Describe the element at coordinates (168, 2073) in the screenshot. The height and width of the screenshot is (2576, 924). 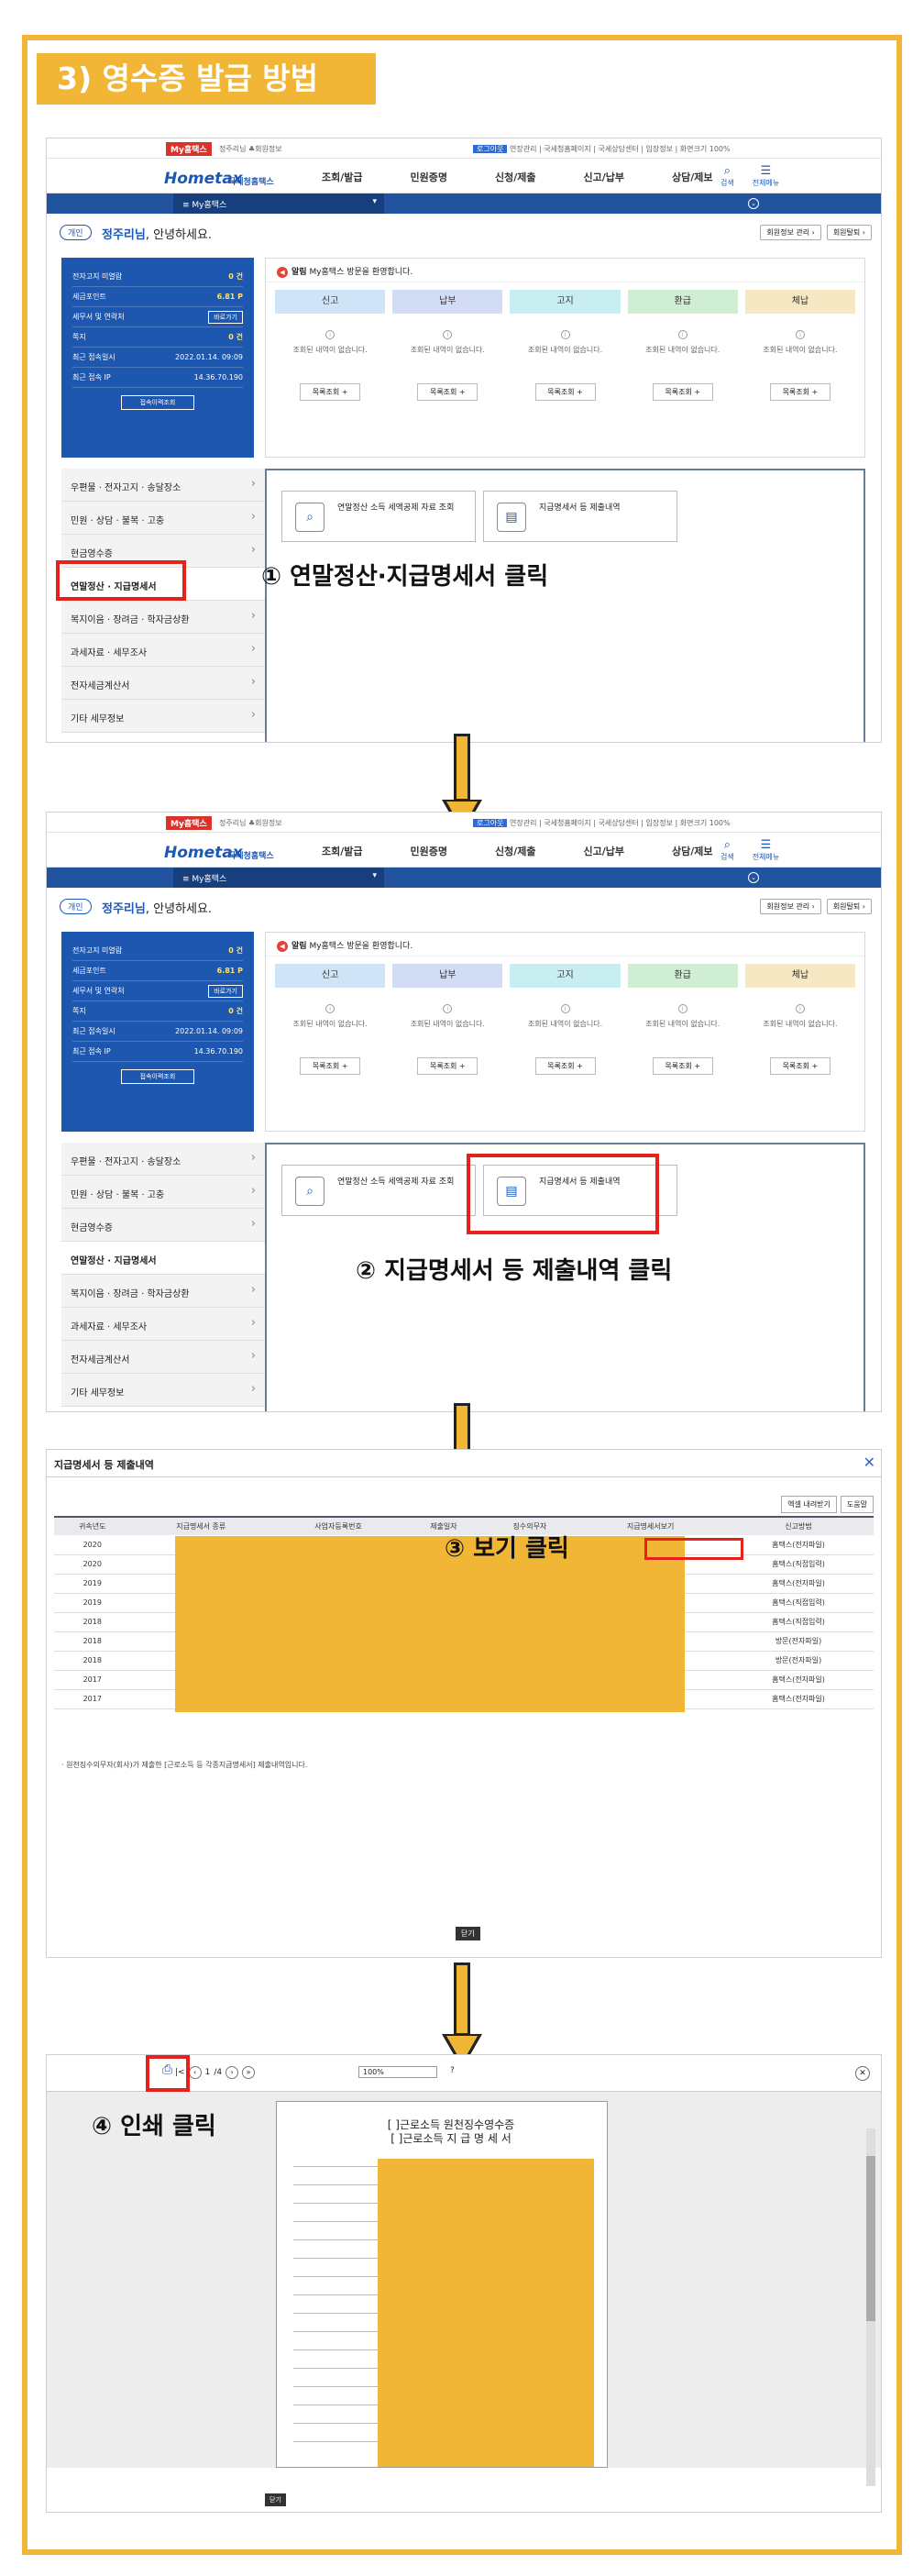
I see `highlight-step4` at that location.